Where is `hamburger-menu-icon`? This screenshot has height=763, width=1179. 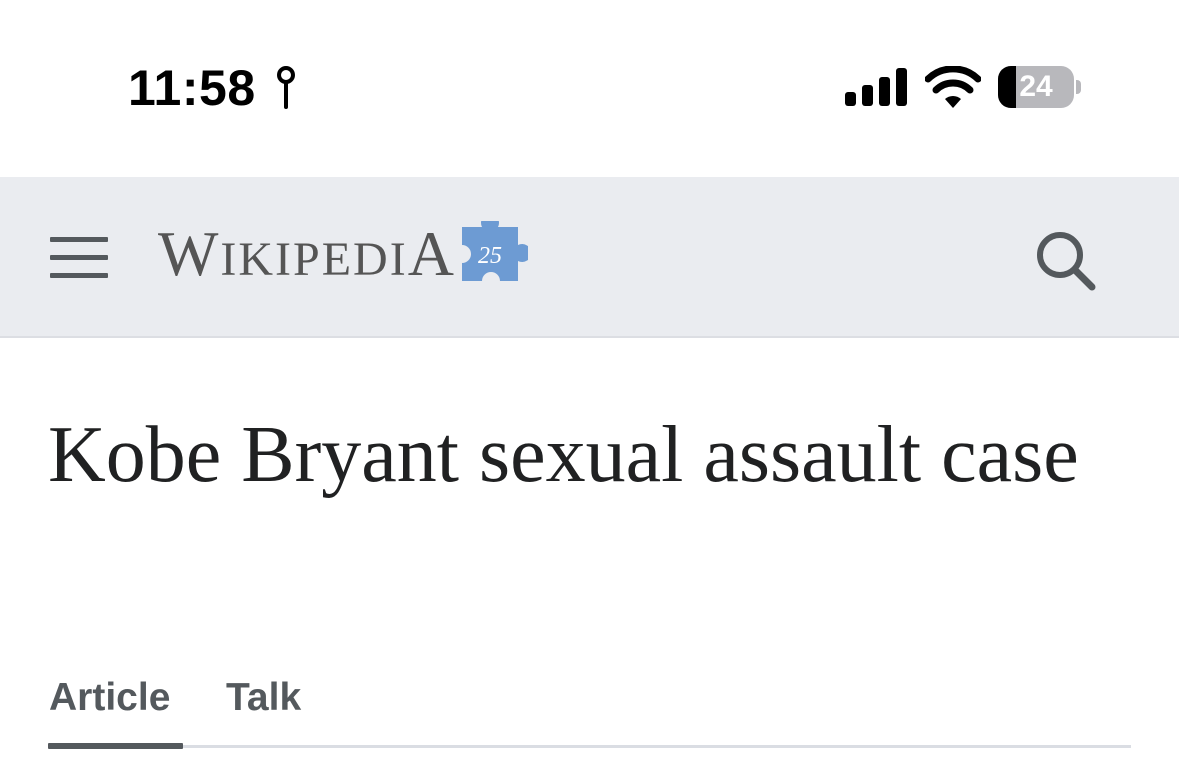
hamburger-menu-icon is located at coordinates (79, 257).